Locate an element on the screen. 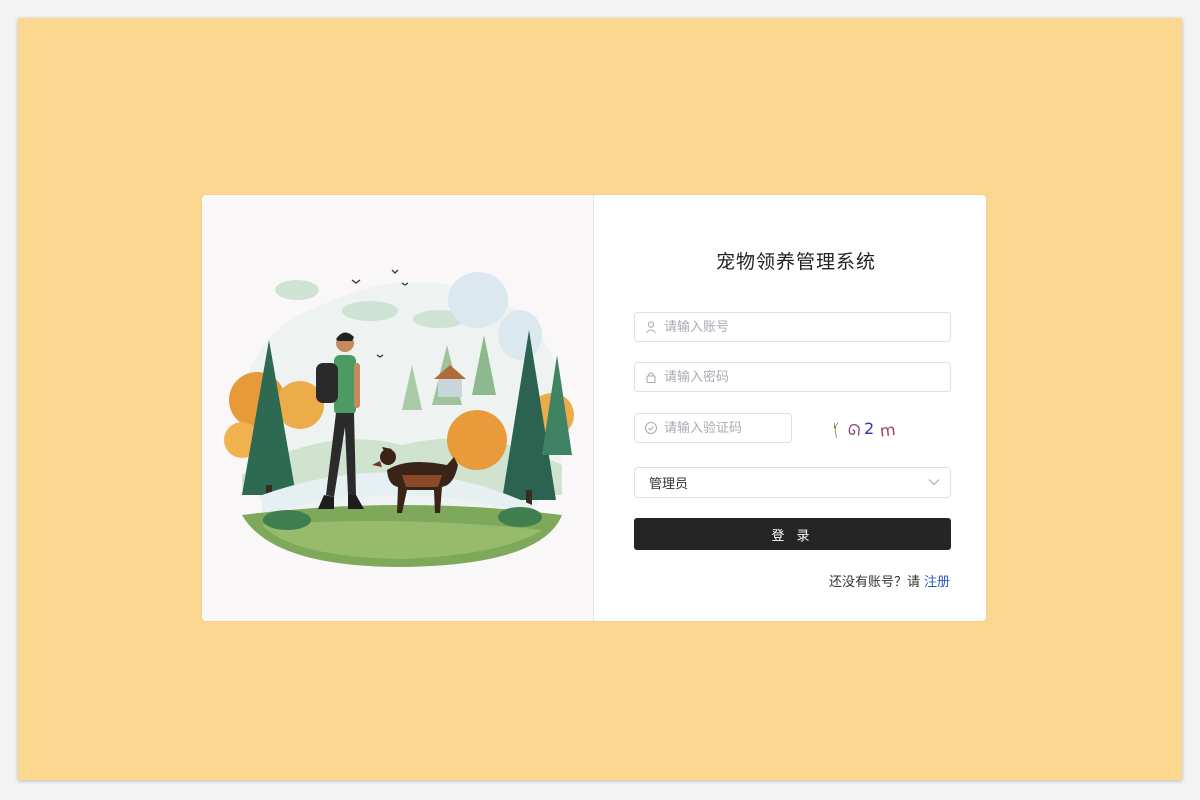  svg-text: ᘏ is located at coordinates (854, 429).